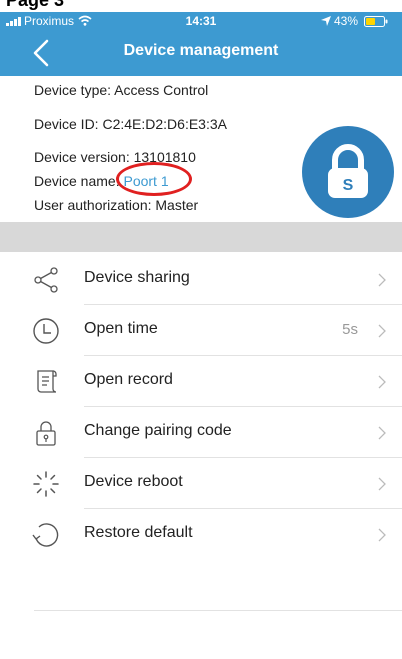 The image size is (402, 659). Describe the element at coordinates (45, 535) in the screenshot. I see `restore-icon` at that location.